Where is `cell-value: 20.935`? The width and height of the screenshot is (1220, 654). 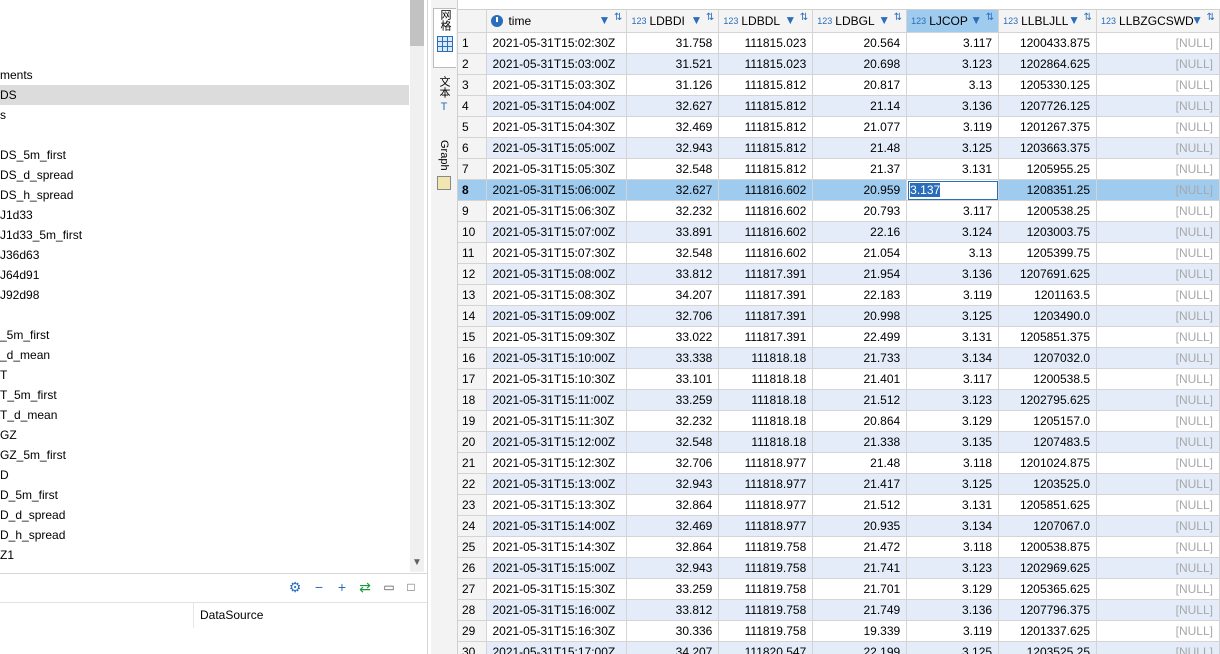 cell-value: 20.935 is located at coordinates (860, 526).